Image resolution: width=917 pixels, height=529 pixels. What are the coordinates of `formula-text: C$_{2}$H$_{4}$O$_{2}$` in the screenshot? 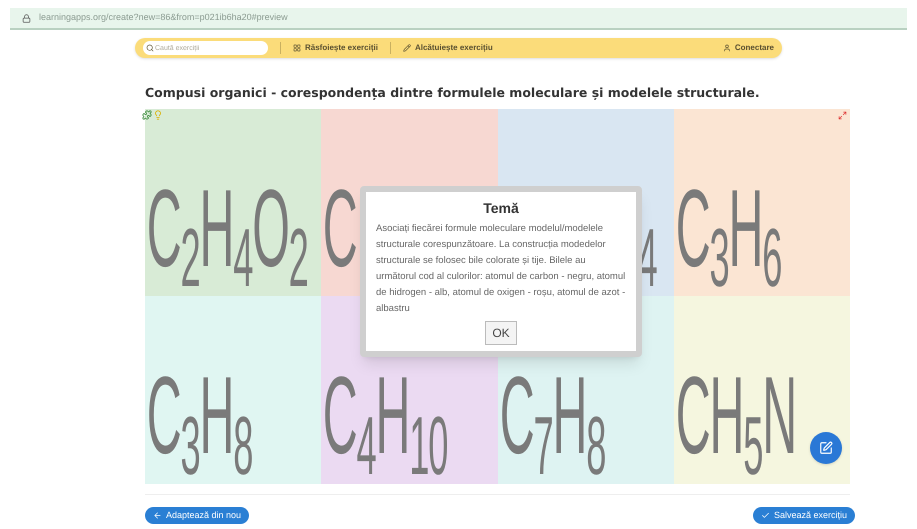 It's located at (227, 229).